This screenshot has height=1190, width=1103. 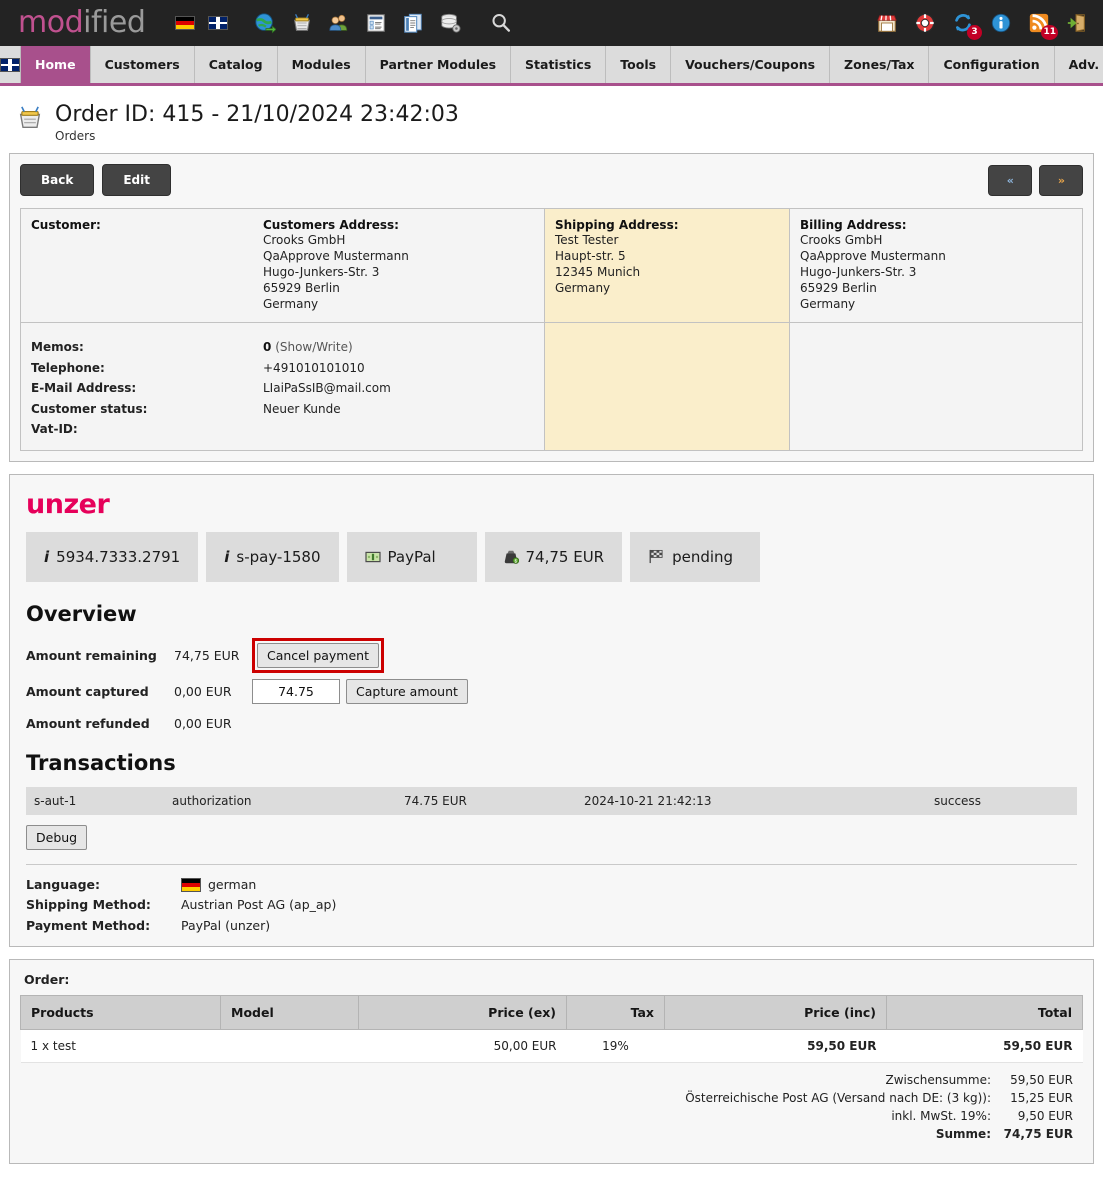 What do you see at coordinates (439, 64) in the screenshot?
I see `menu-item-partner-modules: Partner Modules` at bounding box center [439, 64].